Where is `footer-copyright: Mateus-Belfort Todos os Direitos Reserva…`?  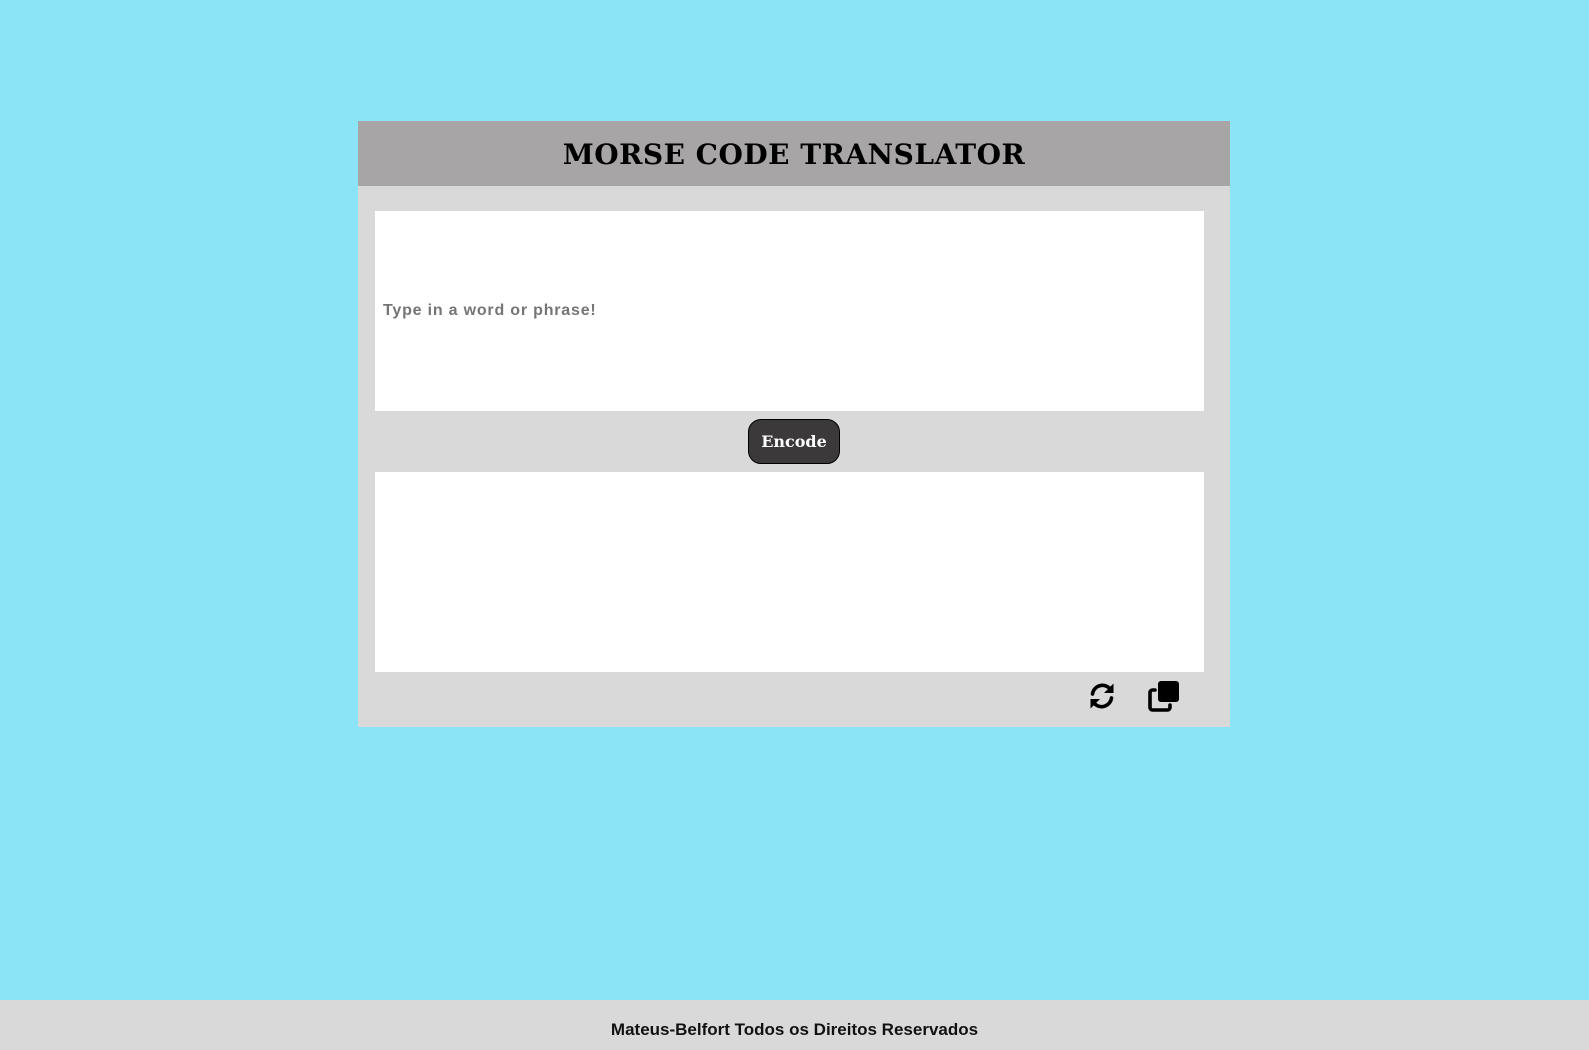 footer-copyright: Mateus-Belfort Todos os Direitos Reserva… is located at coordinates (794, 1029).